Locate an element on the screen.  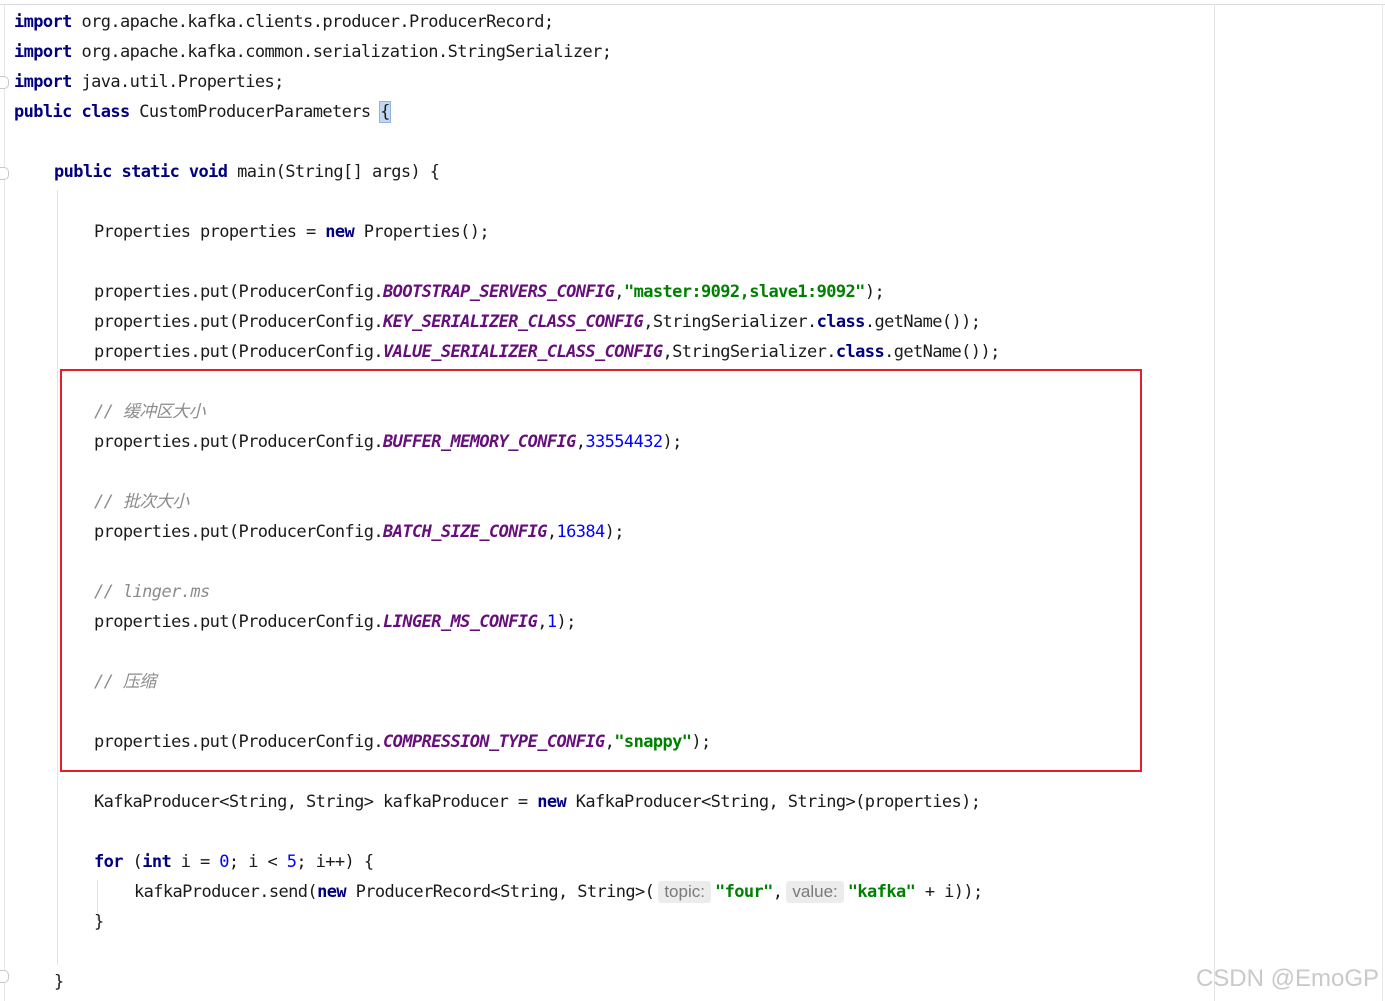
import-line: import java.util.Properties; is located at coordinates (149, 82).